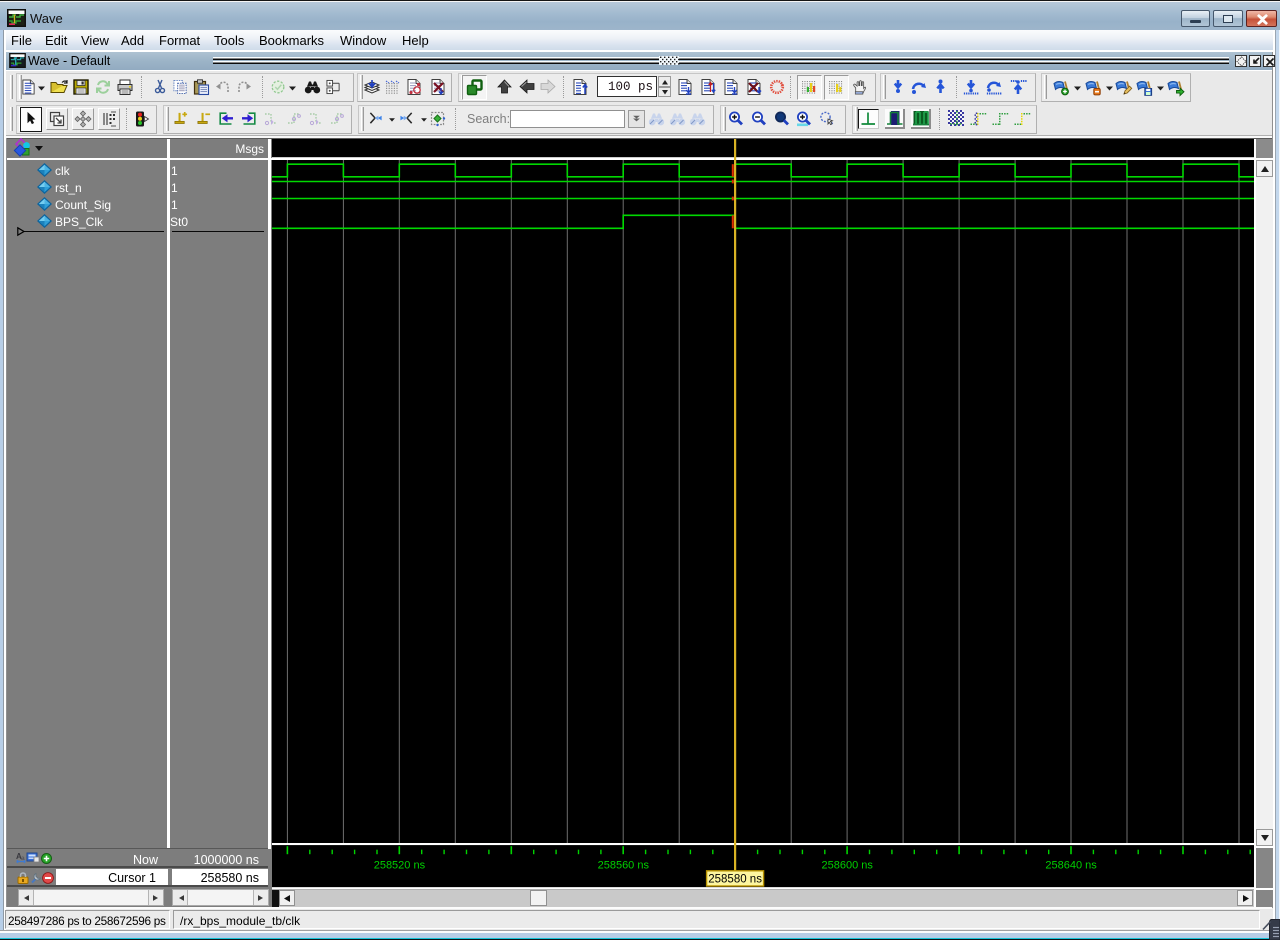 Image resolution: width=1280 pixels, height=940 pixels. What do you see at coordinates (848, 866) in the screenshot?
I see `svg-text: 258600 ns` at bounding box center [848, 866].